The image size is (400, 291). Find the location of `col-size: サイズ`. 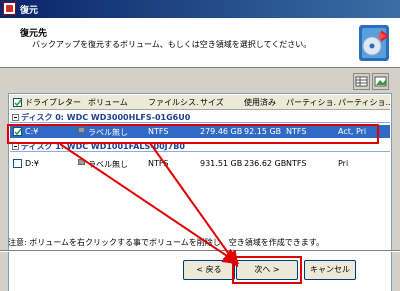

col-size: サイズ is located at coordinates (221, 102).